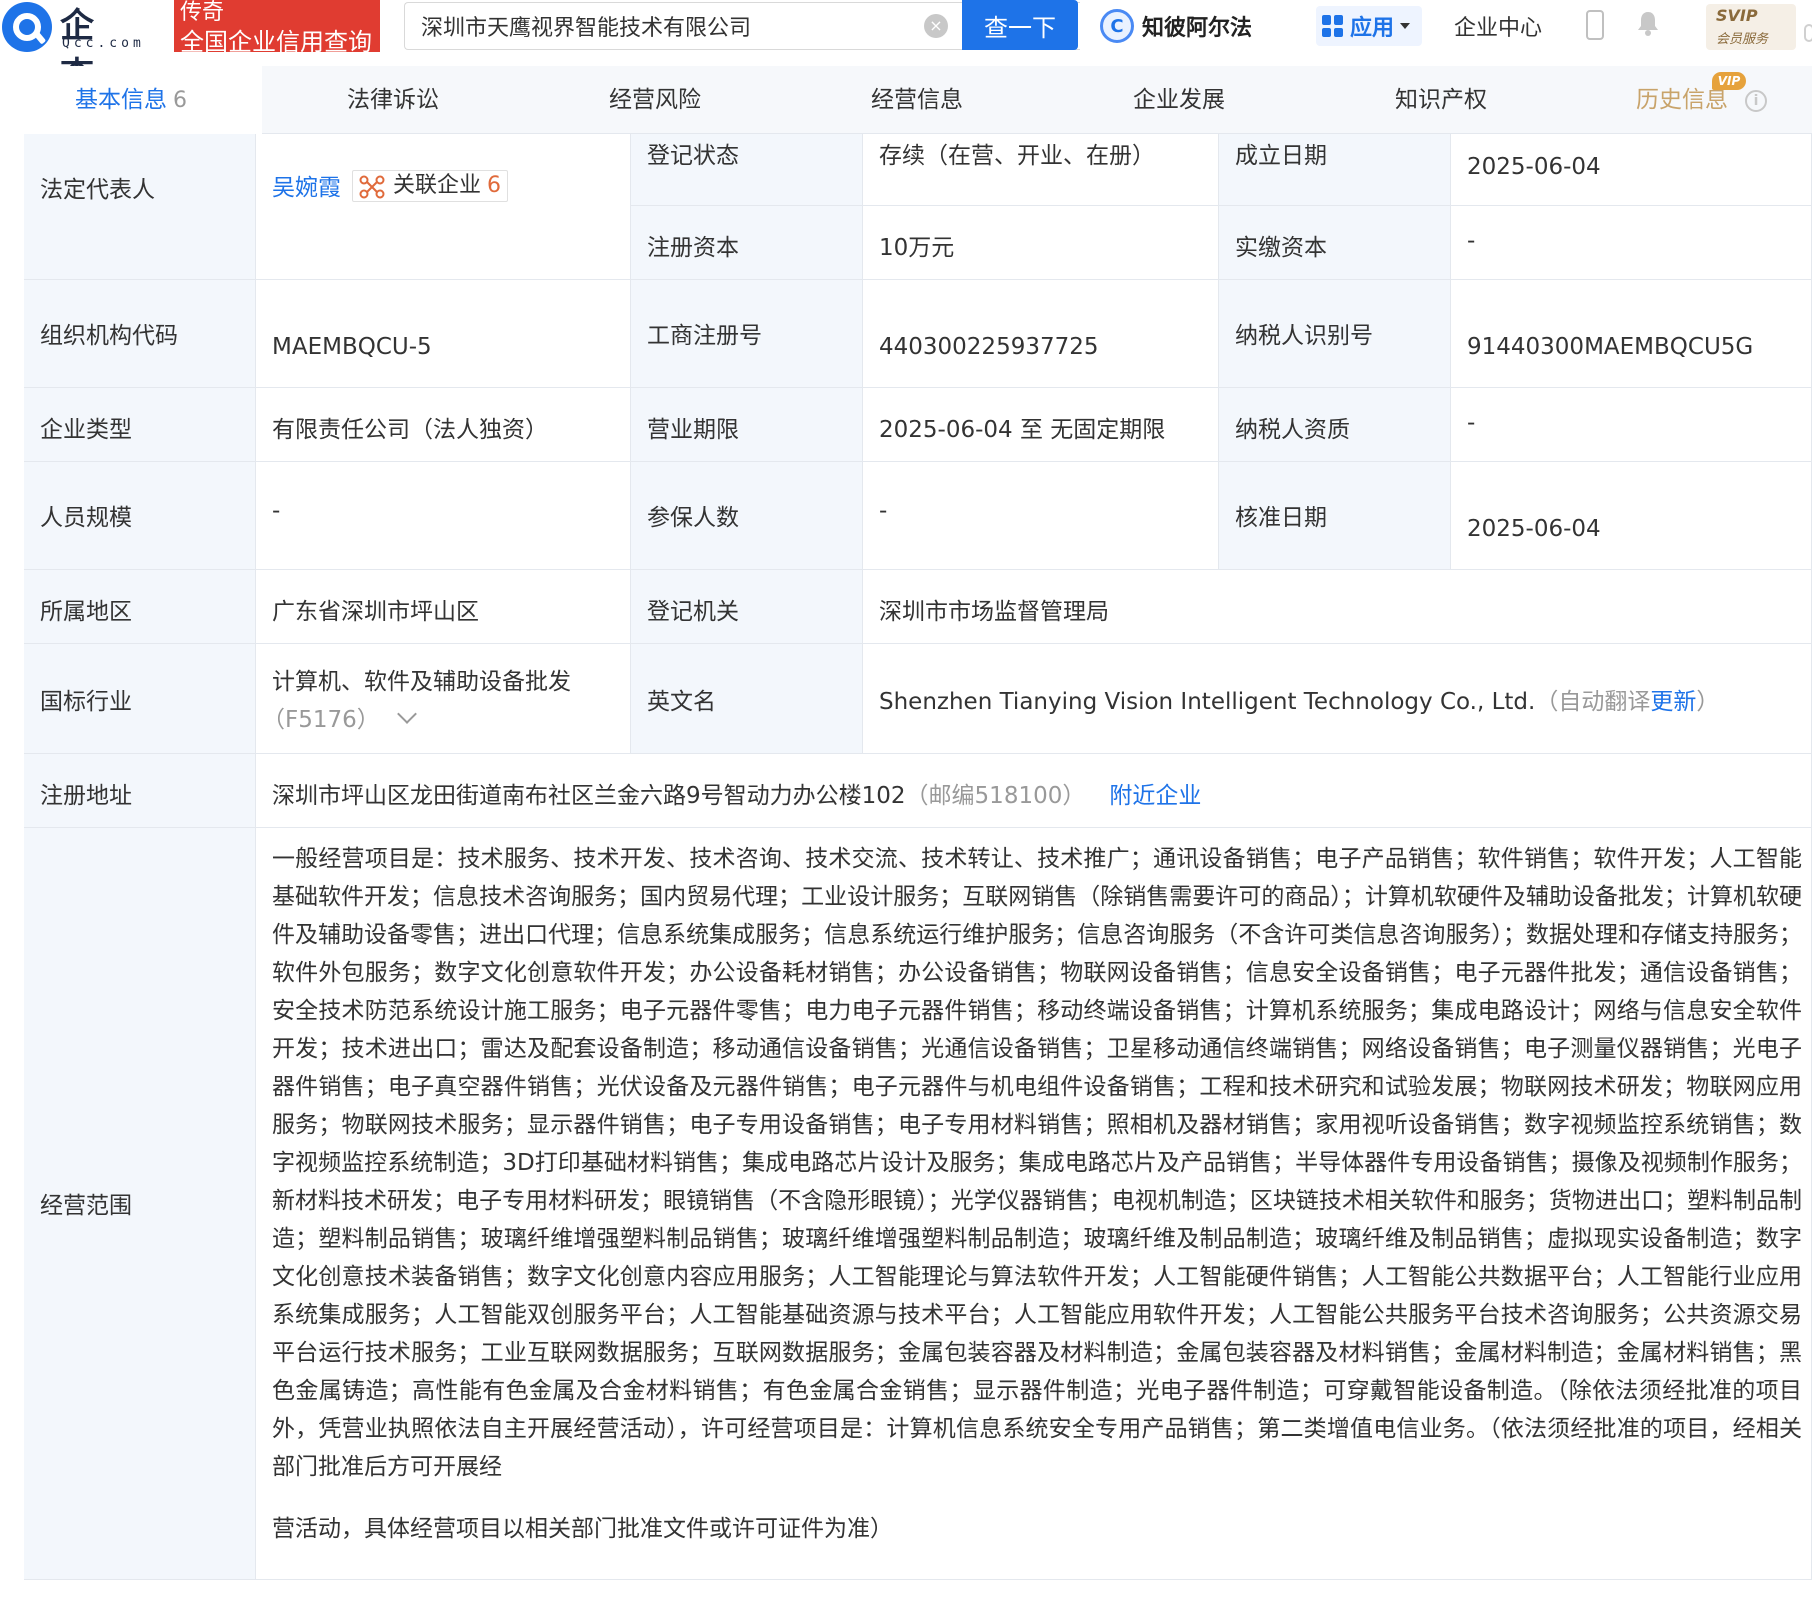  I want to click on nav-enterprise-center: 企业中心, so click(1498, 26).